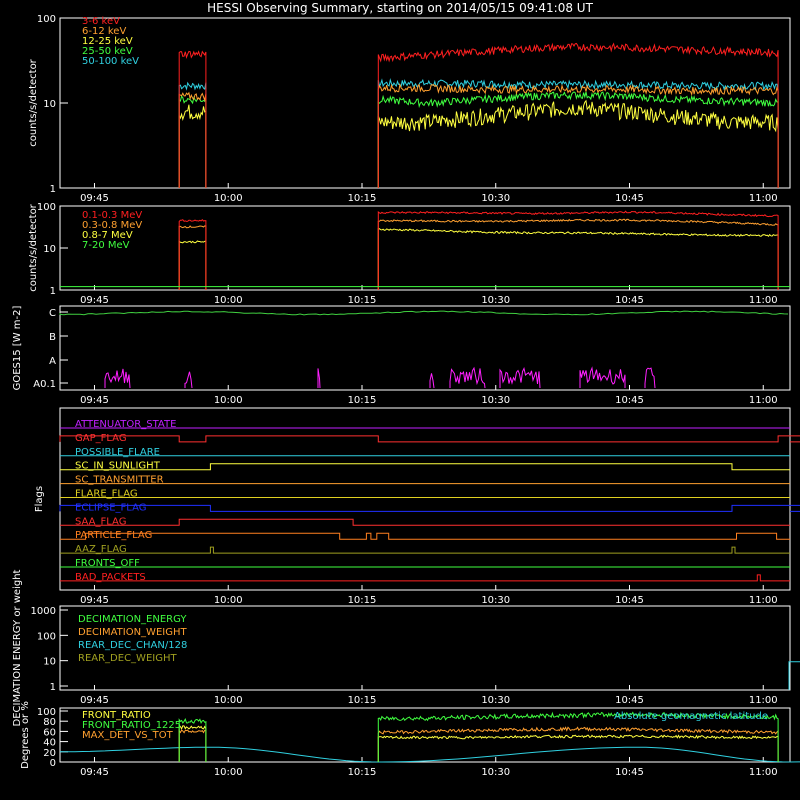 Image resolution: width=800 pixels, height=800 pixels. Describe the element at coordinates (49, 722) in the screenshot. I see `y-tick-label: 80` at that location.